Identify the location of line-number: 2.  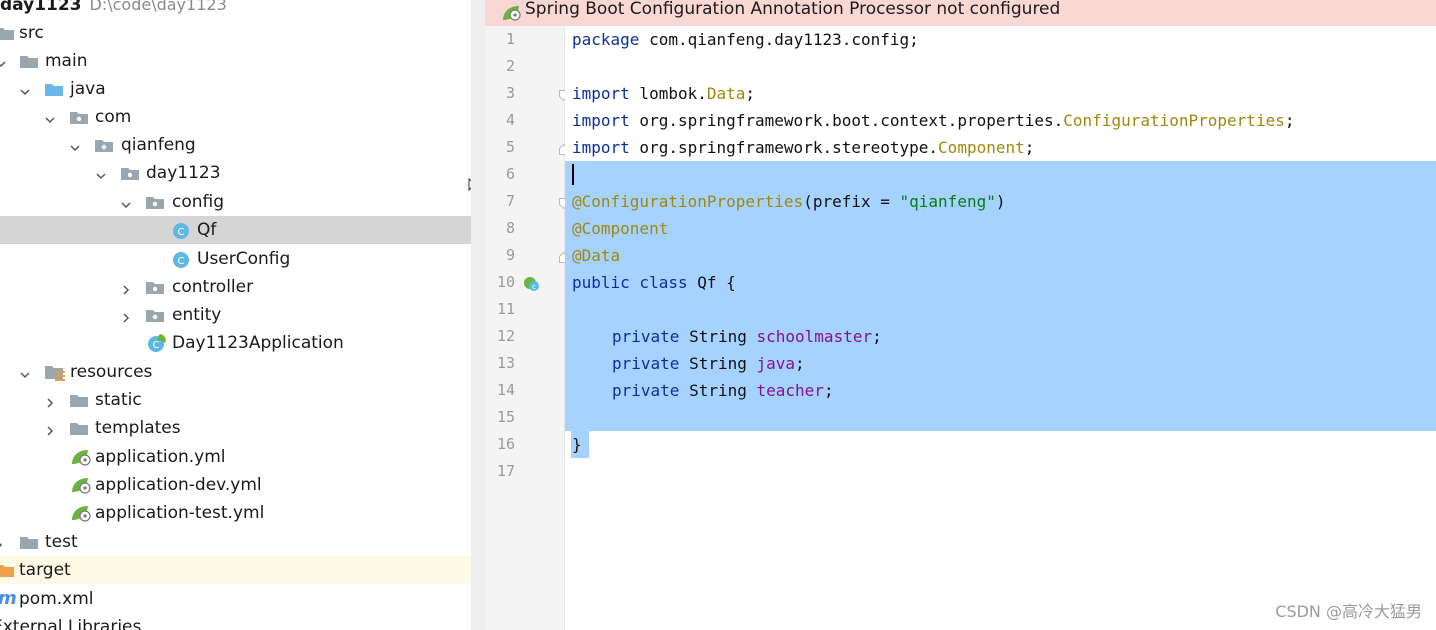
(510, 66).